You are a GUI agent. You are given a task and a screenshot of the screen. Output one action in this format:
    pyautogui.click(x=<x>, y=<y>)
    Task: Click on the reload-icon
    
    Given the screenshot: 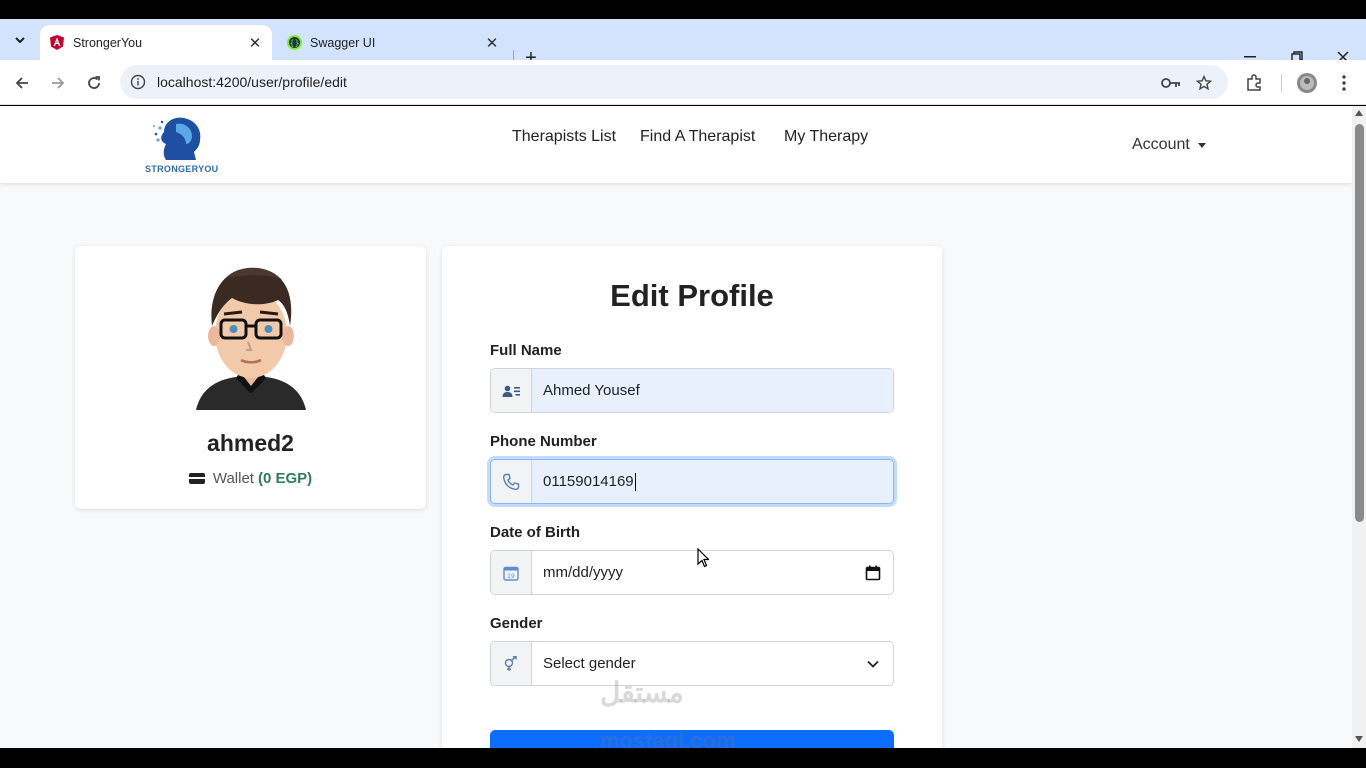 What is the action you would take?
    pyautogui.click(x=94, y=83)
    